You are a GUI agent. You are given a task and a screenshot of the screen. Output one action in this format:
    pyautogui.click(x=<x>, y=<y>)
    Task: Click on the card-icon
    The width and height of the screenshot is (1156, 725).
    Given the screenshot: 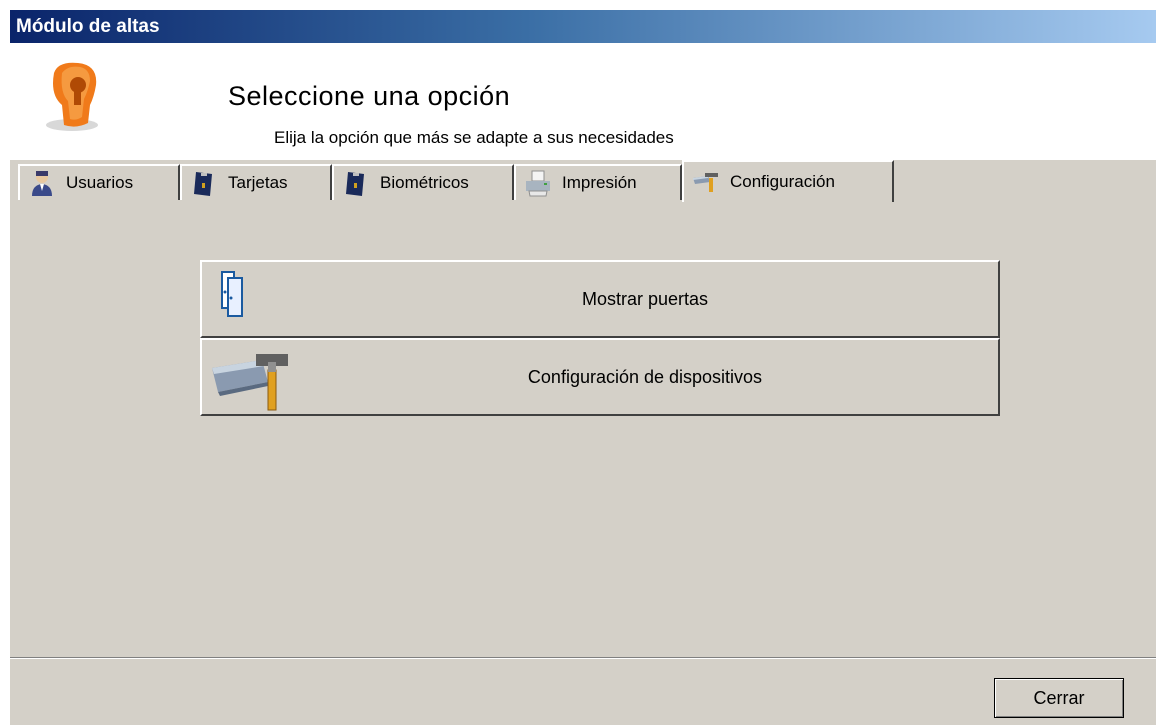 What is the action you would take?
    pyautogui.click(x=203, y=184)
    